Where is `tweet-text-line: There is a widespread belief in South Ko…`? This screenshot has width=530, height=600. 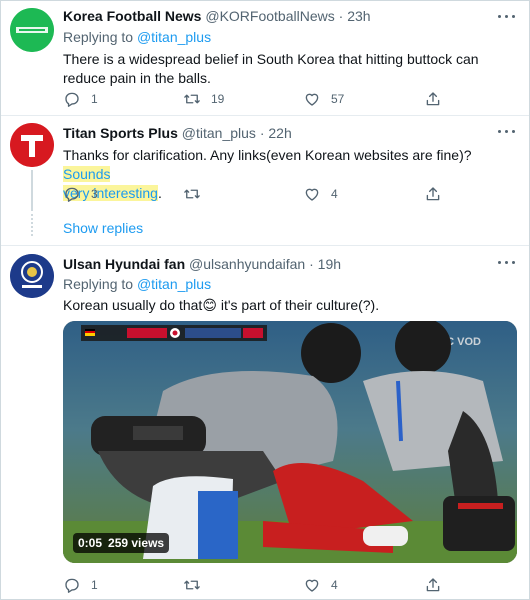 tweet-text-line: There is a widespread belief in South Ko… is located at coordinates (271, 59).